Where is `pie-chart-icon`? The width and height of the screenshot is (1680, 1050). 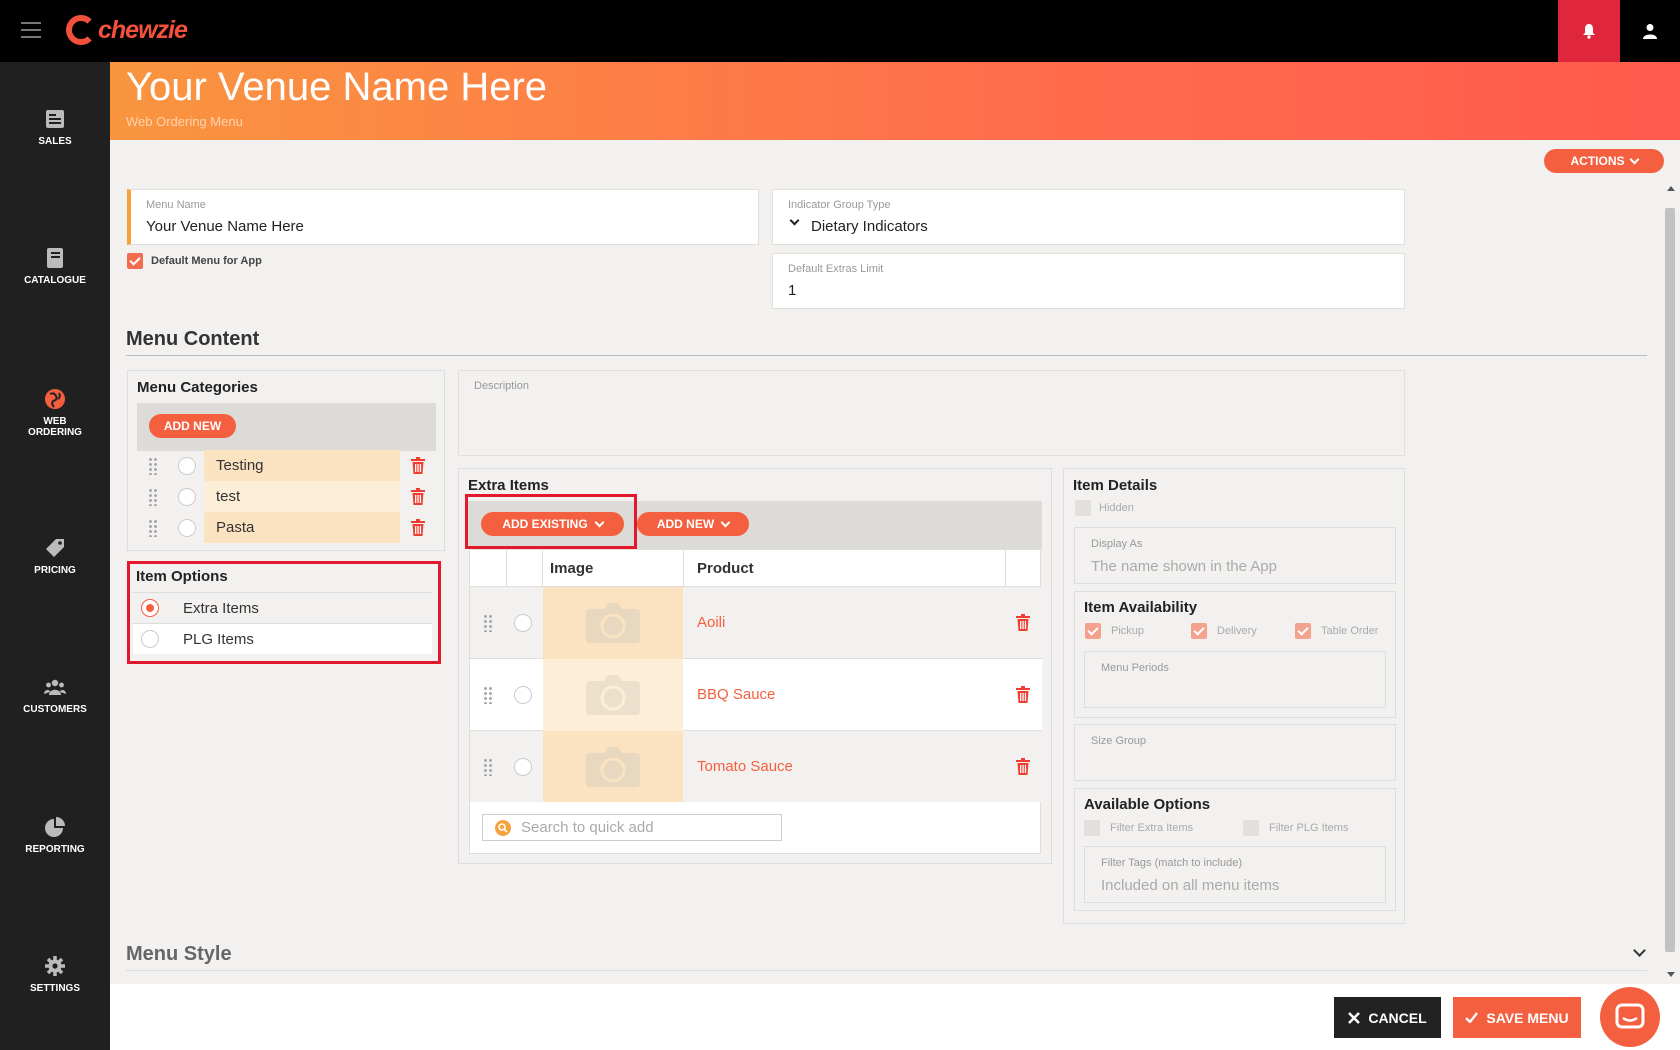 pie-chart-icon is located at coordinates (55, 827).